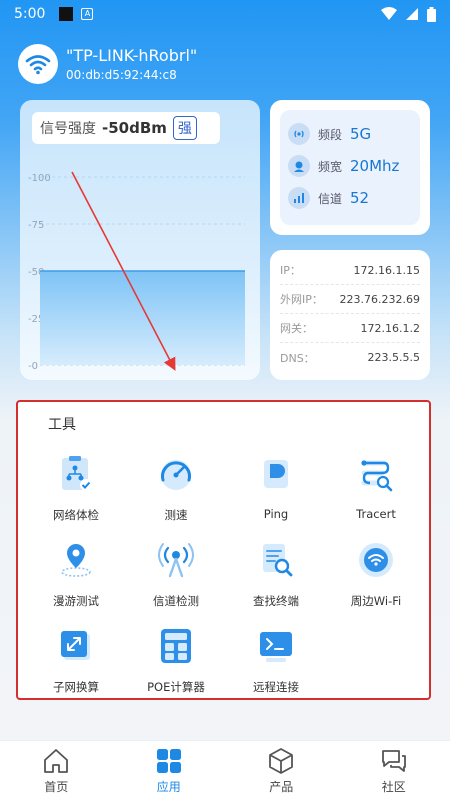  I want to click on signal-quality-badge: 强, so click(184, 128).